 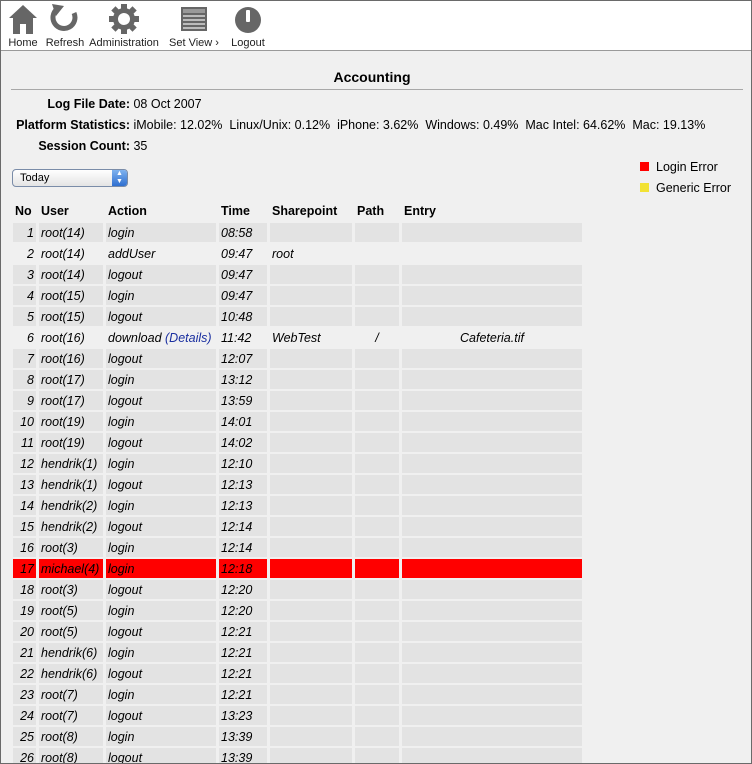 I want to click on table-row: 20 root(5) logout 12:21, so click(x=297, y=631).